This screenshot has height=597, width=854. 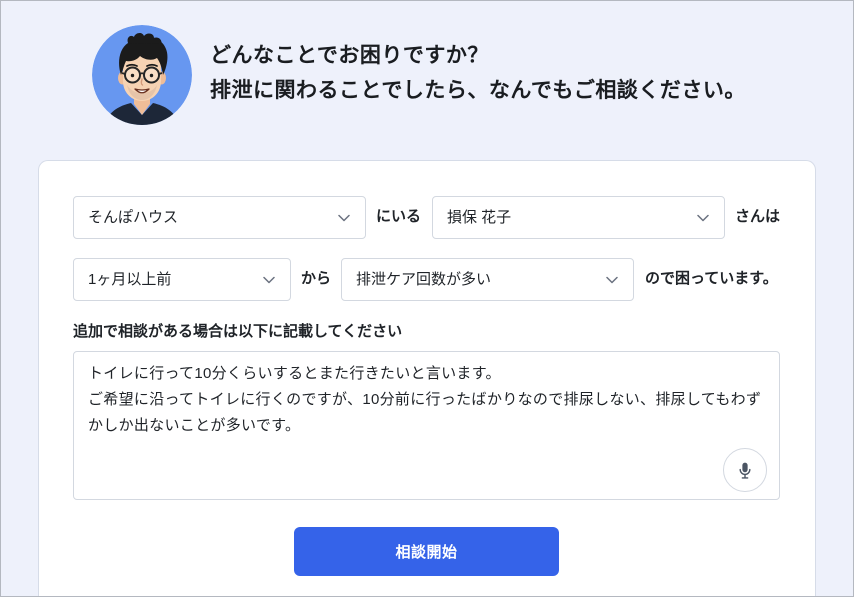 I want to click on text-after-concern: ので困っています。, so click(x=711, y=278).